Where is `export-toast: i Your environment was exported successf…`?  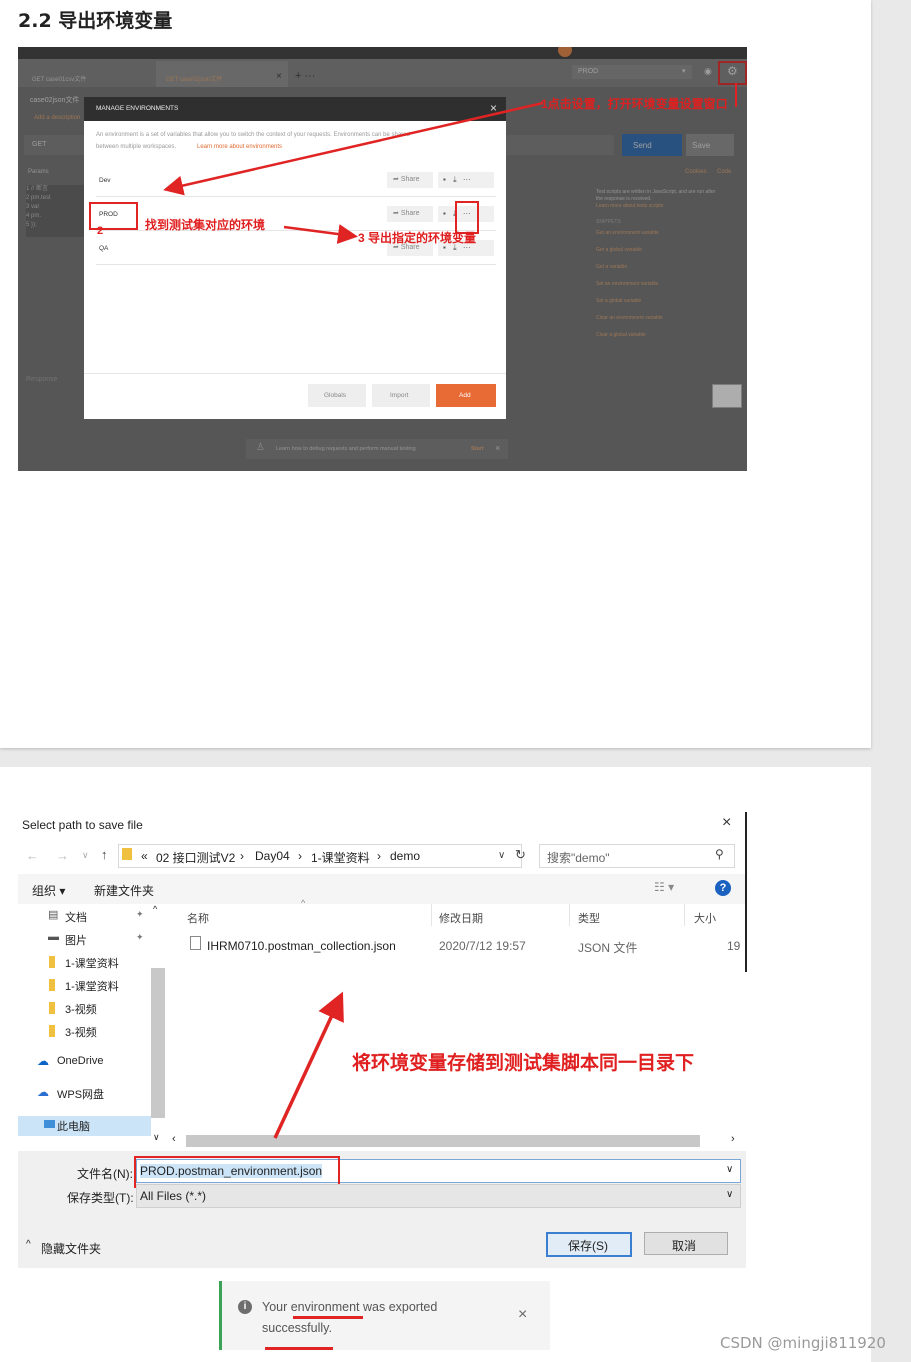 export-toast: i Your environment was exported successf… is located at coordinates (384, 1315).